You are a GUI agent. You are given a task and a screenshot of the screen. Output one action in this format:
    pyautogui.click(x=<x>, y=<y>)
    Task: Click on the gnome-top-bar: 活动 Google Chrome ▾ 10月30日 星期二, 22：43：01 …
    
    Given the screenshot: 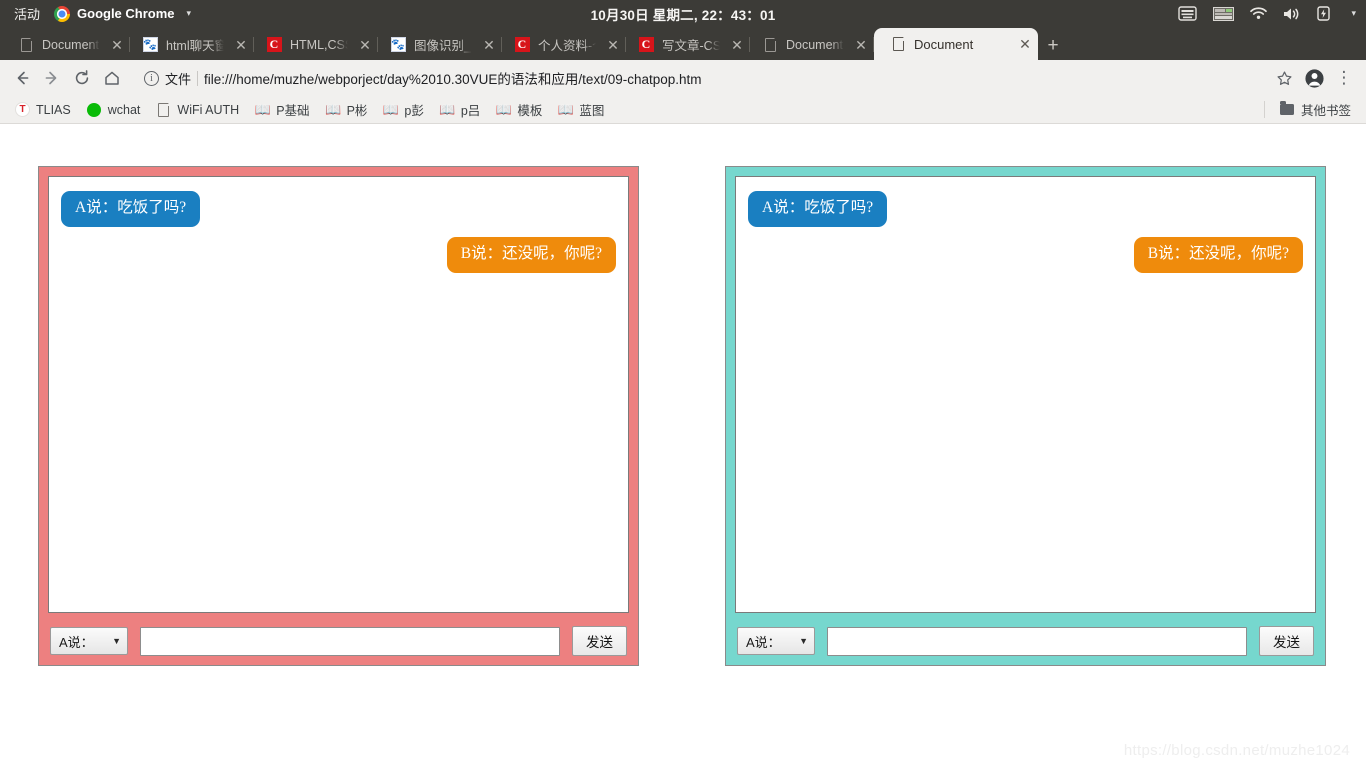 What is the action you would take?
    pyautogui.click(x=683, y=13)
    